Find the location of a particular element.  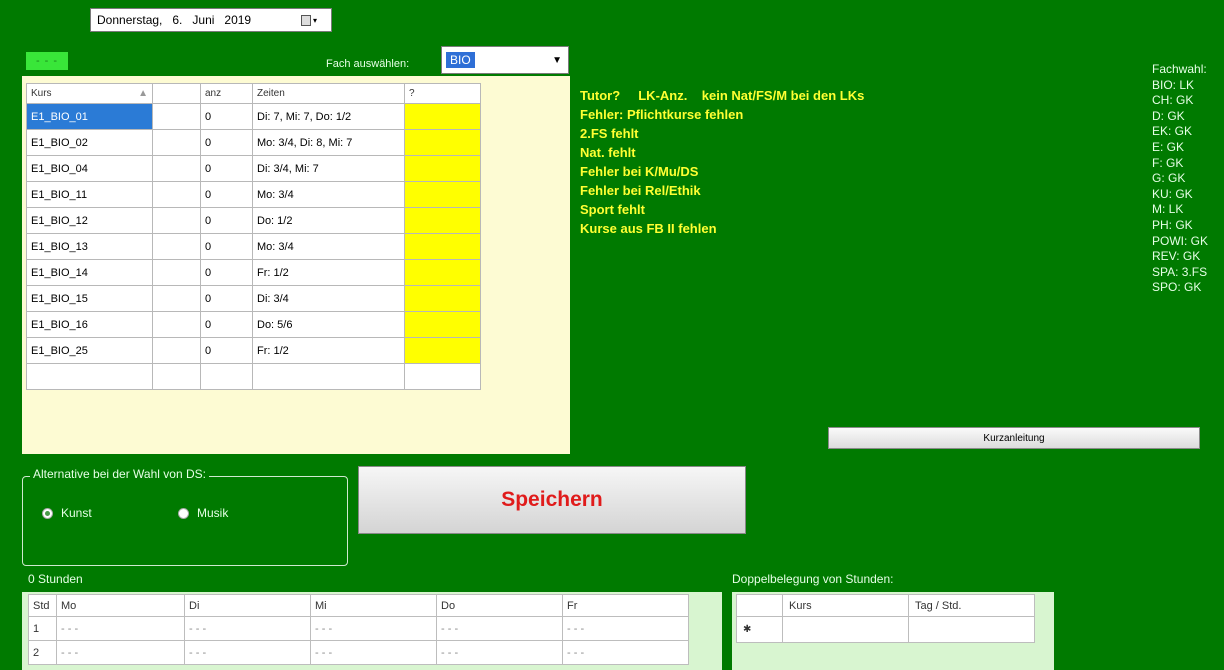

cell-zeiten: Mo: 3/4, Di: 8, Mi: 7 is located at coordinates (328, 142).